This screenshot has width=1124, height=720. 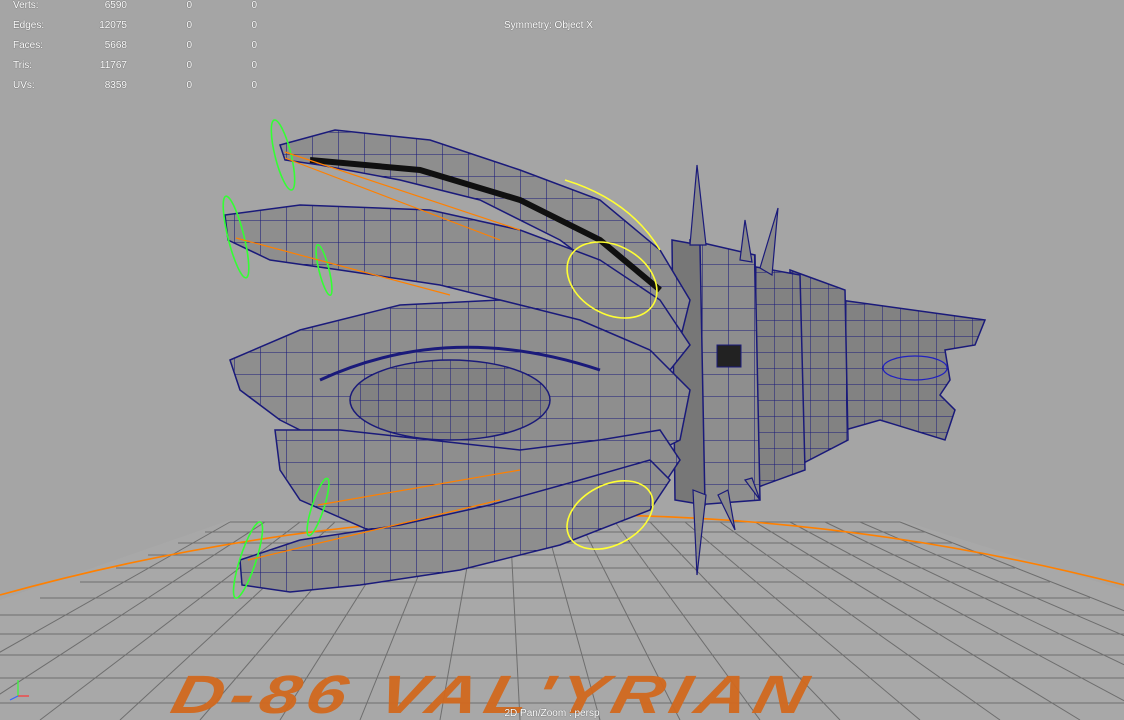 I want to click on stat-row-uvs: UVs: 8359 0 0, so click(x=135, y=86).